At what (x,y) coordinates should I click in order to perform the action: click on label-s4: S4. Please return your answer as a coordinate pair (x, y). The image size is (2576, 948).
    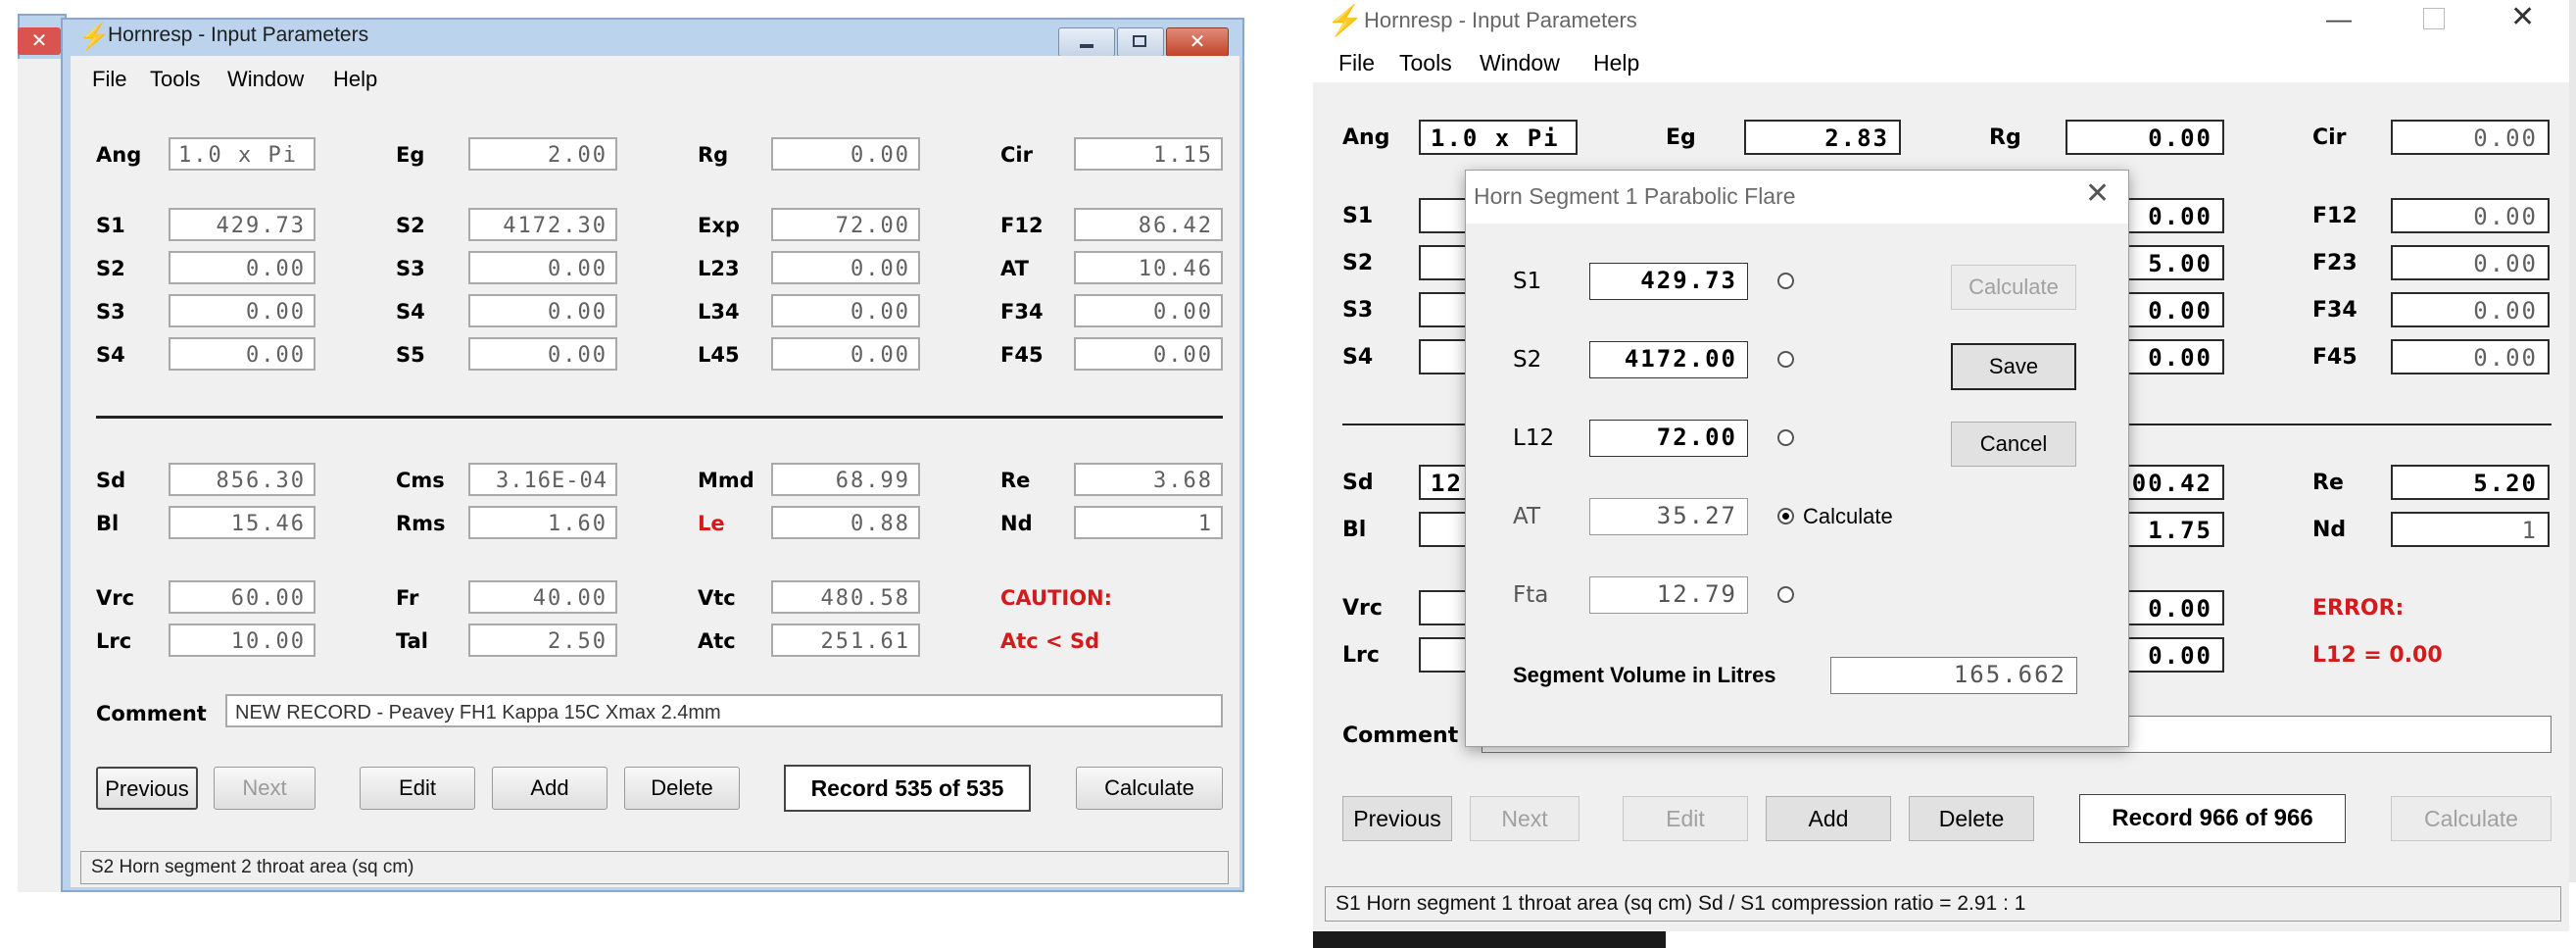
    Looking at the image, I should click on (410, 312).